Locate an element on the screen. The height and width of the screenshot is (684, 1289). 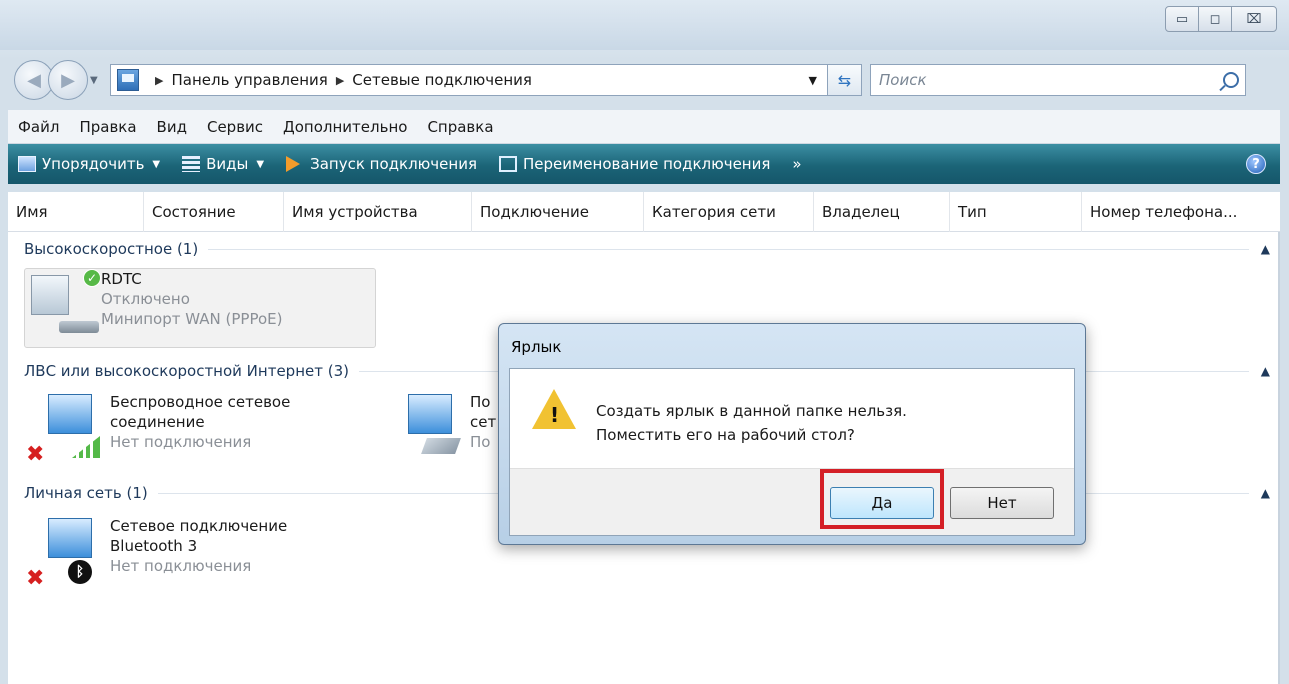
connection-name-line2: соединение is located at coordinates (157, 422).